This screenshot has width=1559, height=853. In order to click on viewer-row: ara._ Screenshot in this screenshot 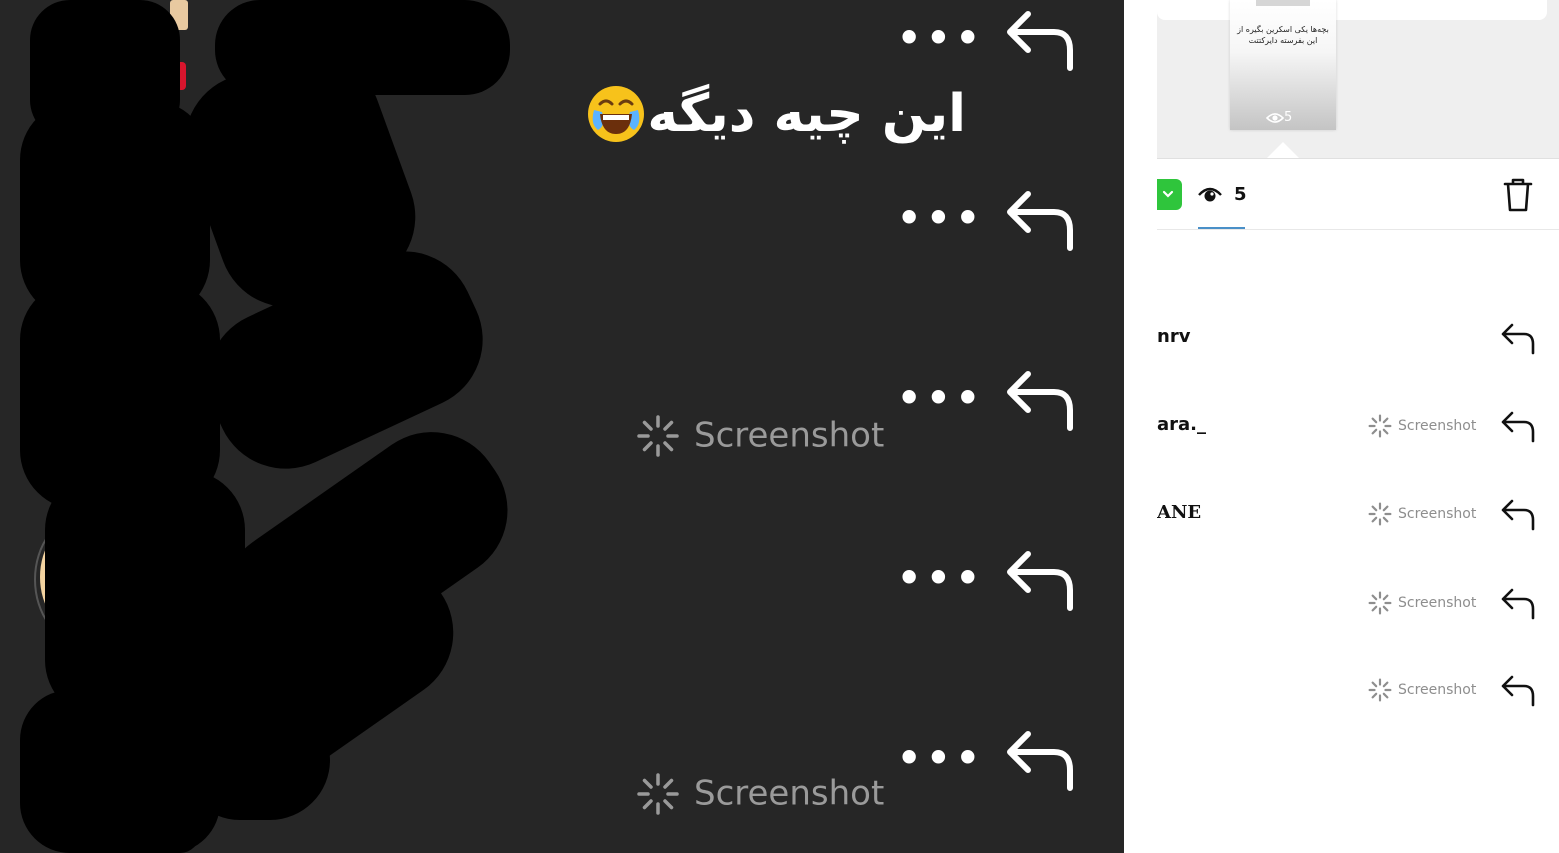, I will do `click(1358, 426)`.